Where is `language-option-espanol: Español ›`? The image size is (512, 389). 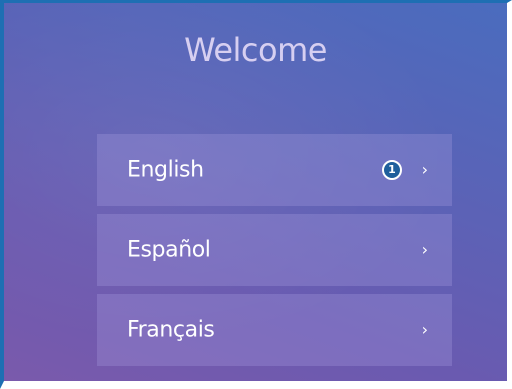
language-option-espanol: Español › is located at coordinates (274, 250).